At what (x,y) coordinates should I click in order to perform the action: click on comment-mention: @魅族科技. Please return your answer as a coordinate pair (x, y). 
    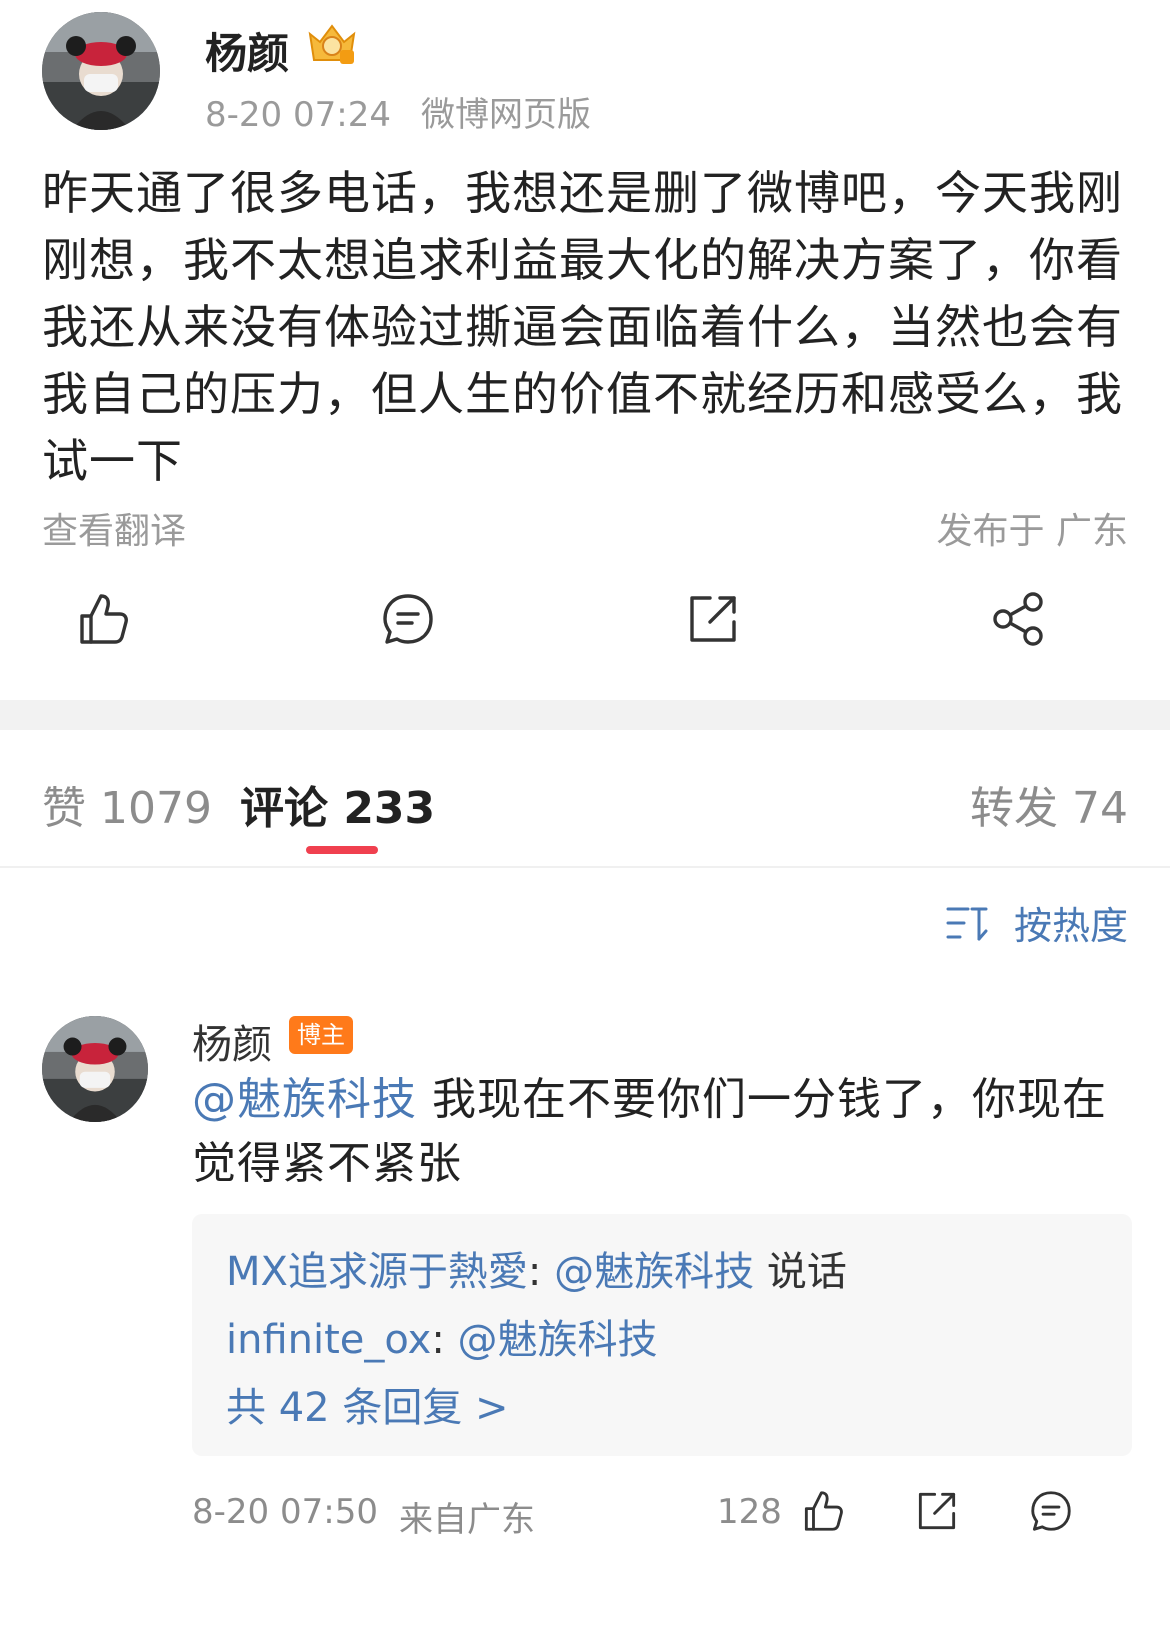
    Looking at the image, I should click on (304, 1099).